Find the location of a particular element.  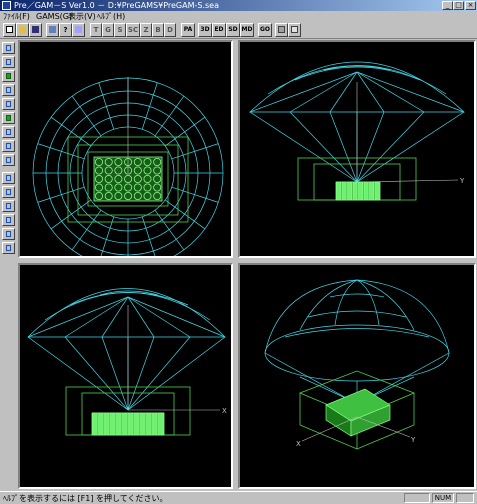

3d-button: 3D is located at coordinates (205, 30).